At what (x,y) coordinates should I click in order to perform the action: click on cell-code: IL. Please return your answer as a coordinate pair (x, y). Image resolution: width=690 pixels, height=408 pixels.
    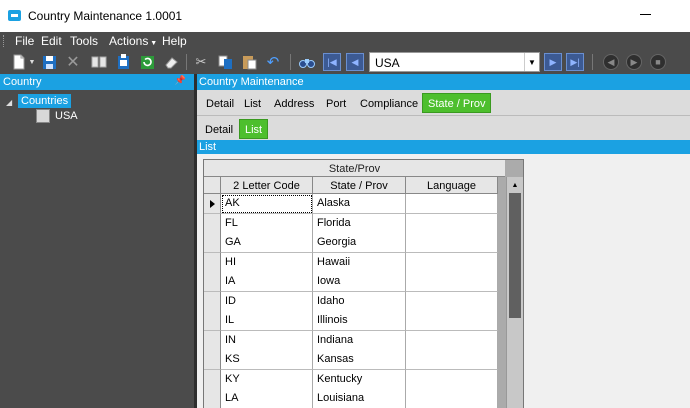
    Looking at the image, I should click on (267, 321).